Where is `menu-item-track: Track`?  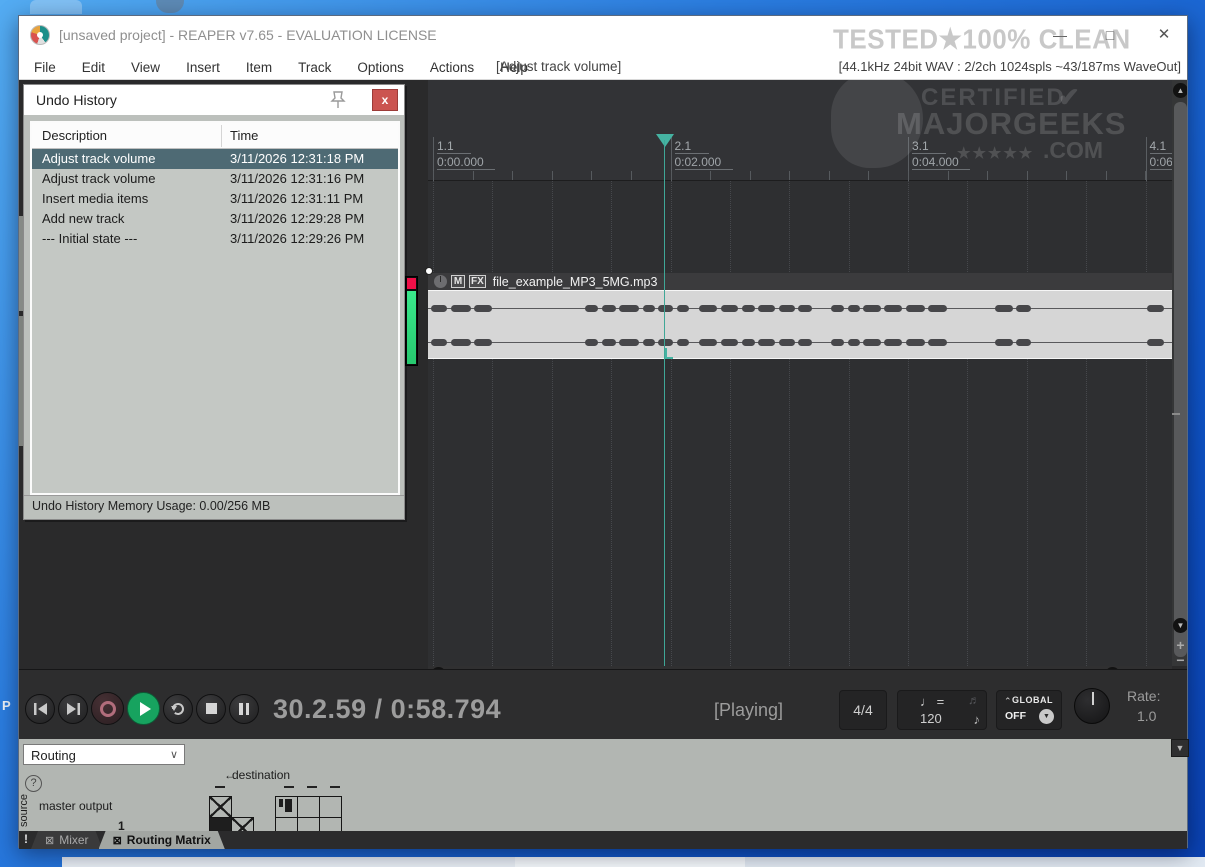 menu-item-track: Track is located at coordinates (314, 67).